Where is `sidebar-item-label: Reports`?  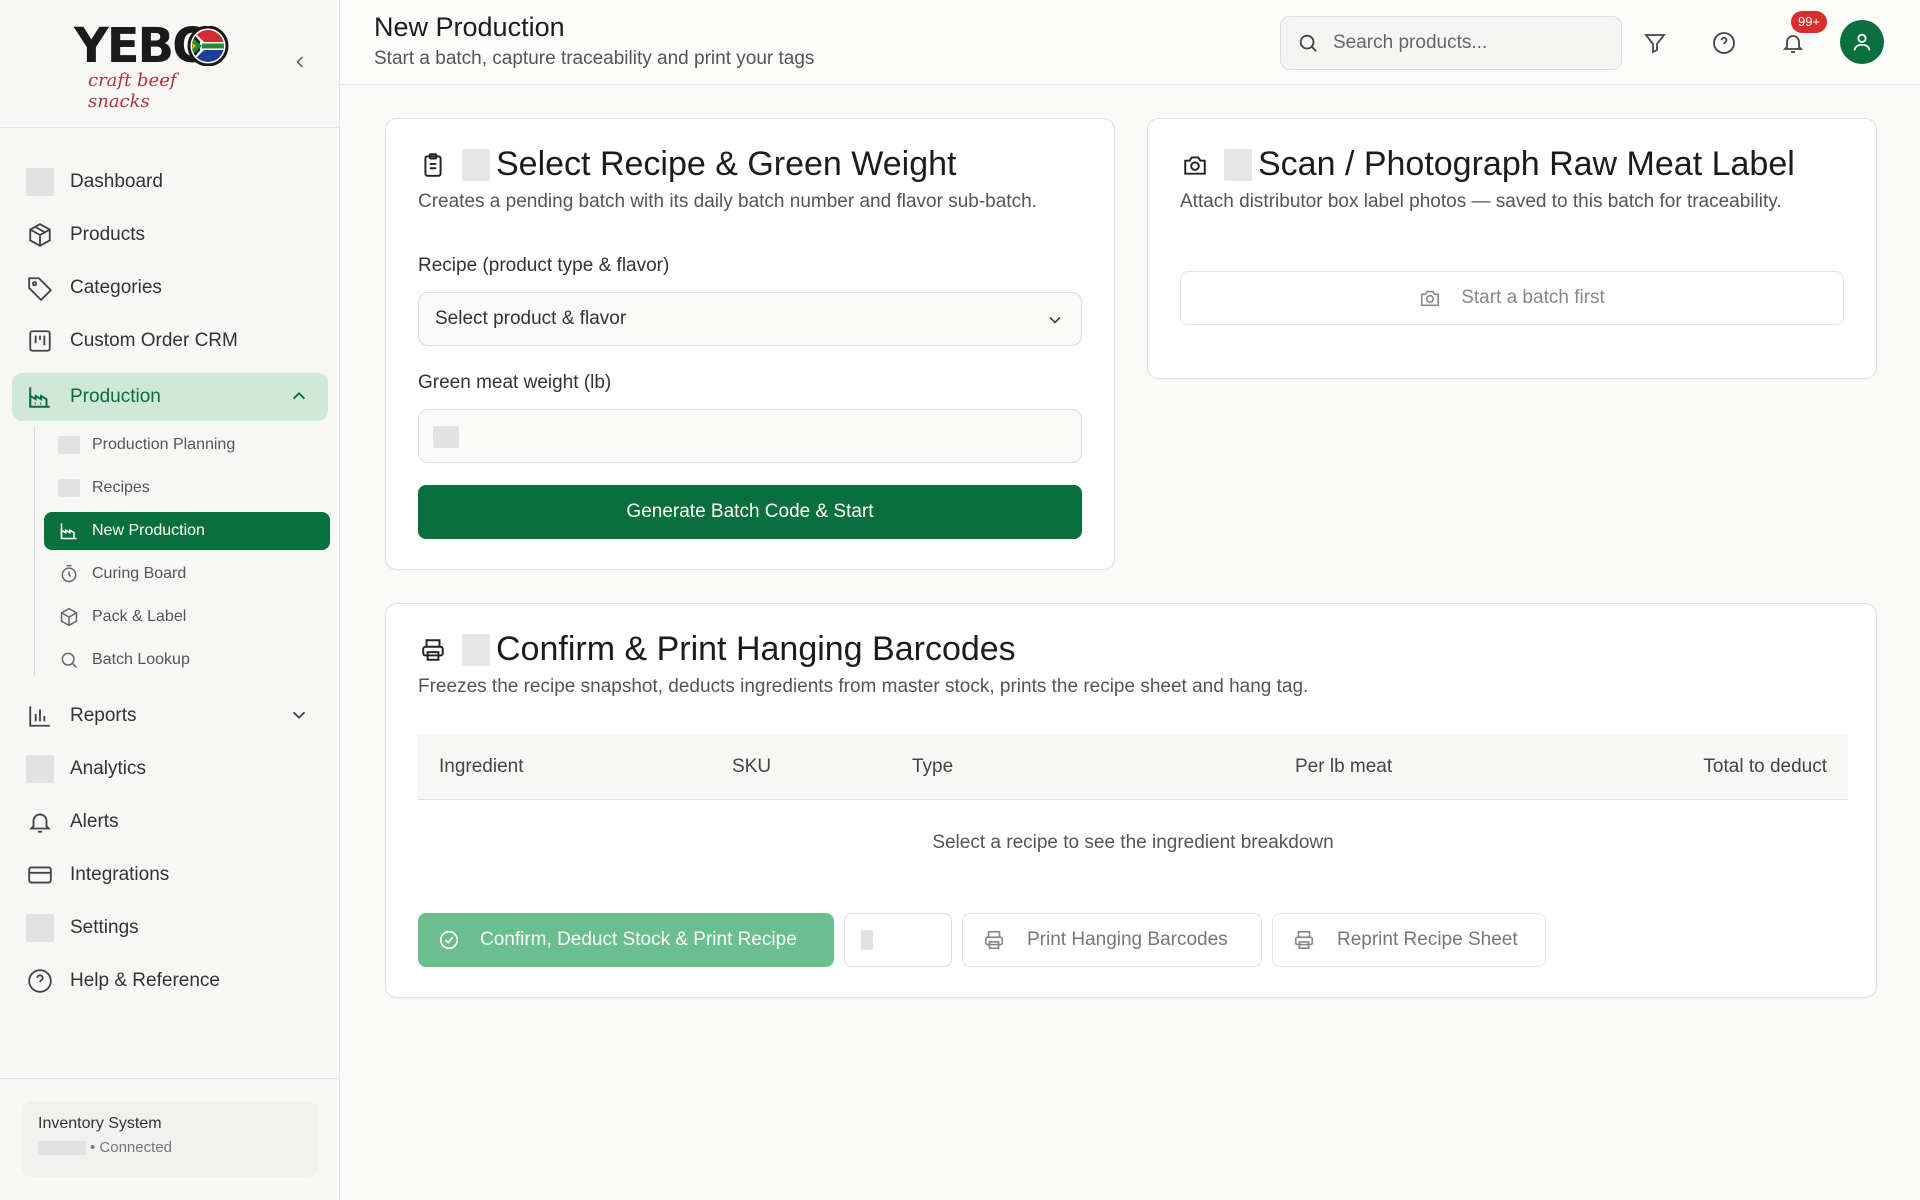 sidebar-item-label: Reports is located at coordinates (103, 715).